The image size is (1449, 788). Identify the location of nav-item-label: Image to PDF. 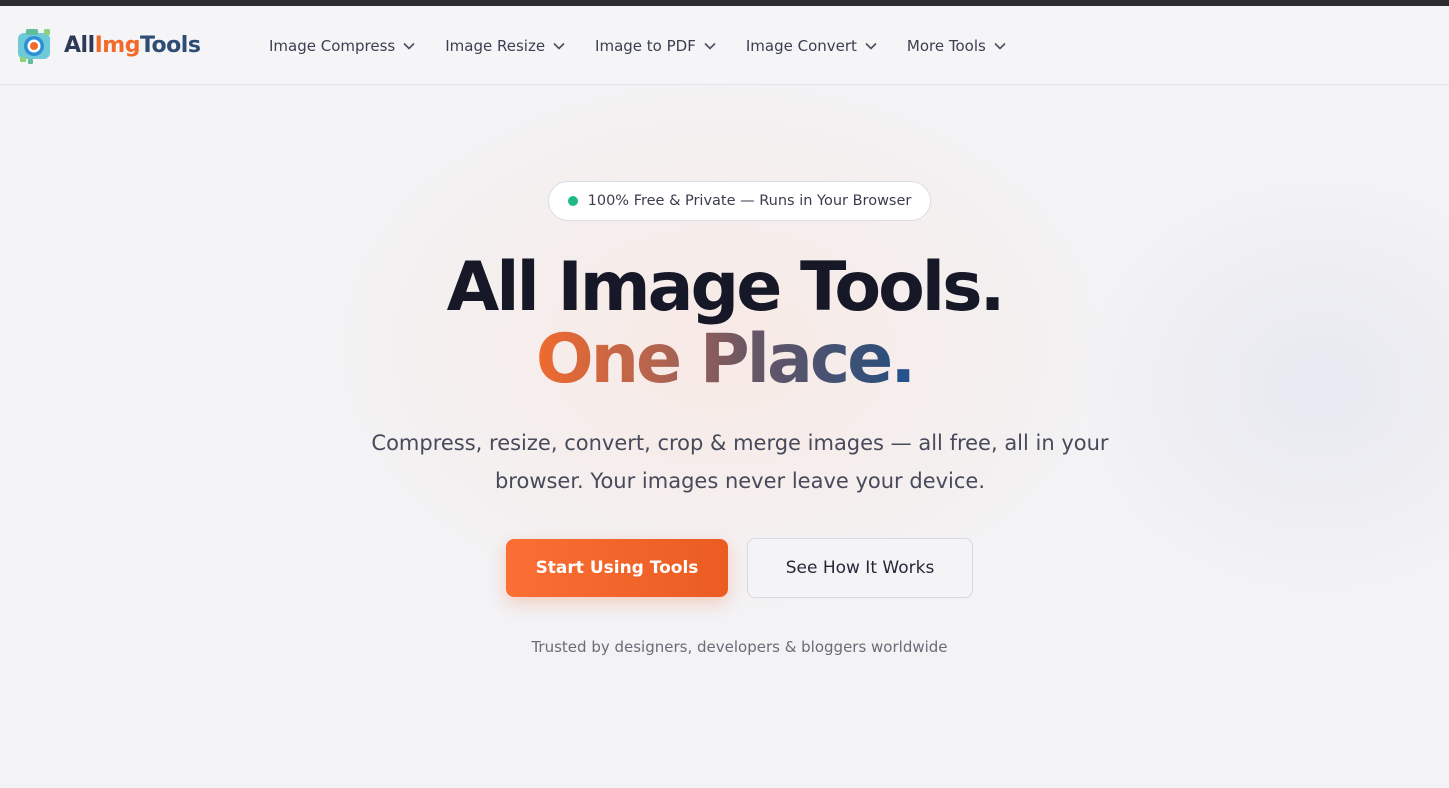
(645, 45).